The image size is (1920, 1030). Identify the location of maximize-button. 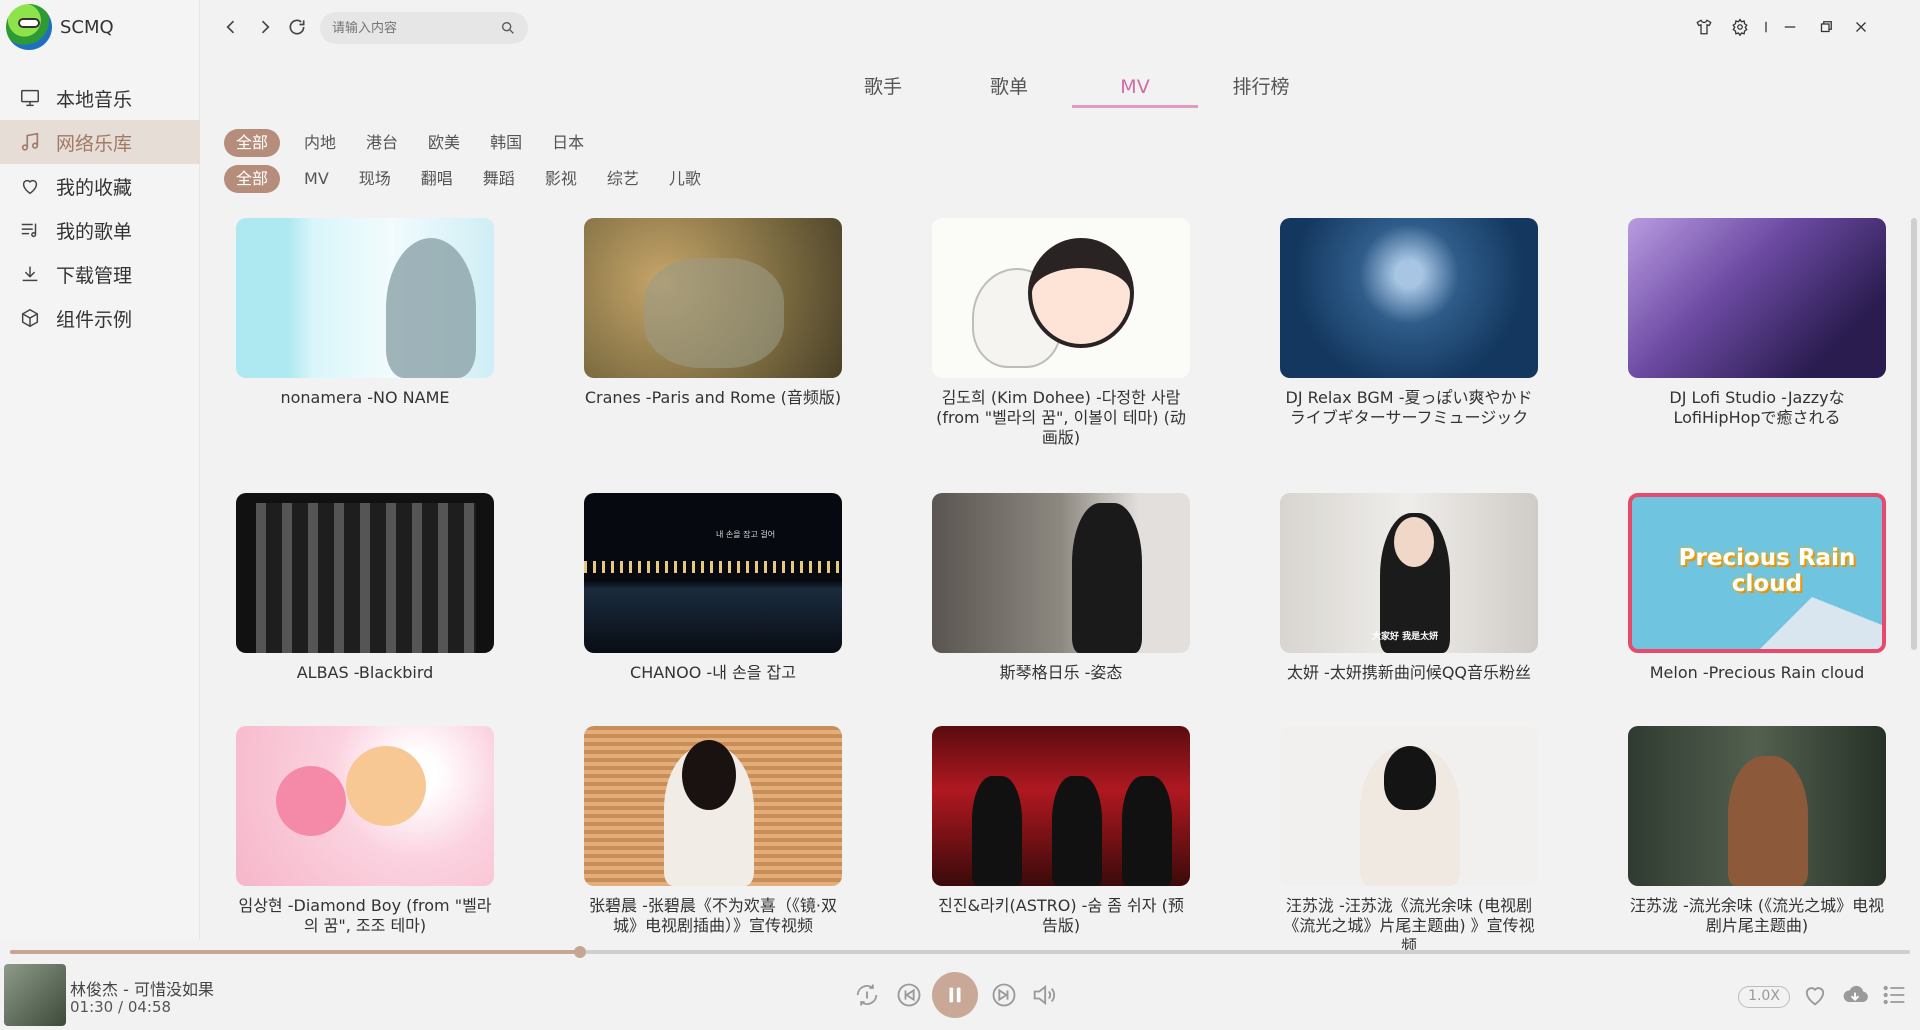
(1826, 27).